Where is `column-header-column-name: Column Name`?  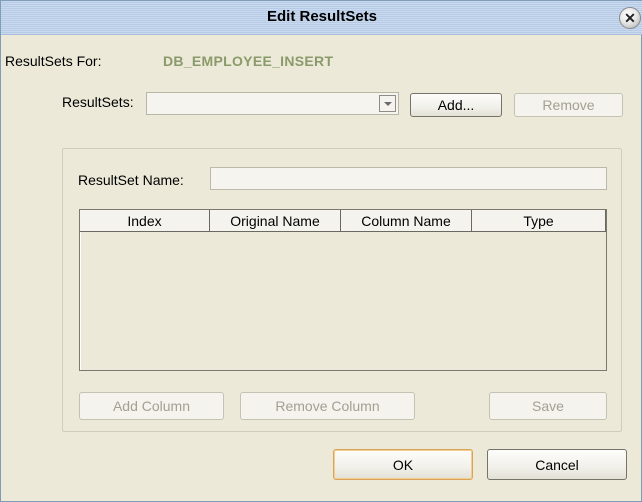 column-header-column-name: Column Name is located at coordinates (406, 221).